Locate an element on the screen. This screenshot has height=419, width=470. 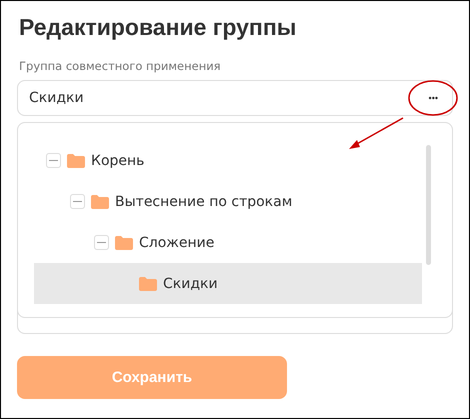
annotation-arrow is located at coordinates (376, 133).